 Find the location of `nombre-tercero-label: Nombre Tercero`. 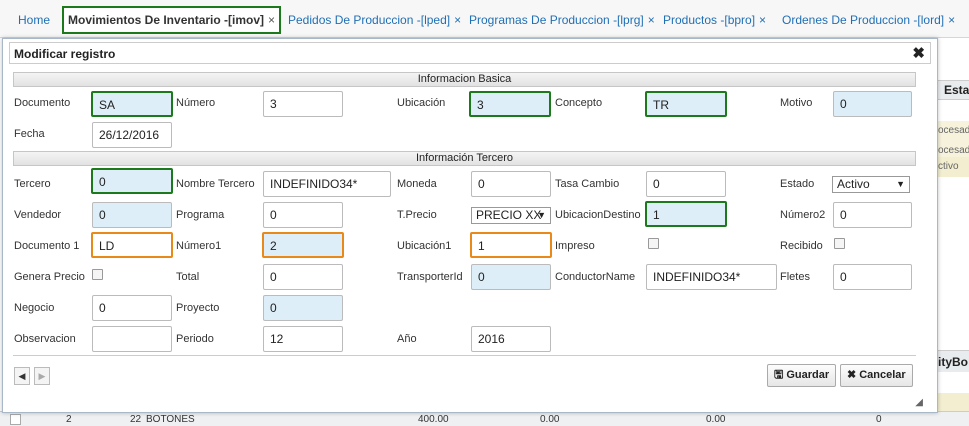

nombre-tercero-label: Nombre Tercero is located at coordinates (215, 184).